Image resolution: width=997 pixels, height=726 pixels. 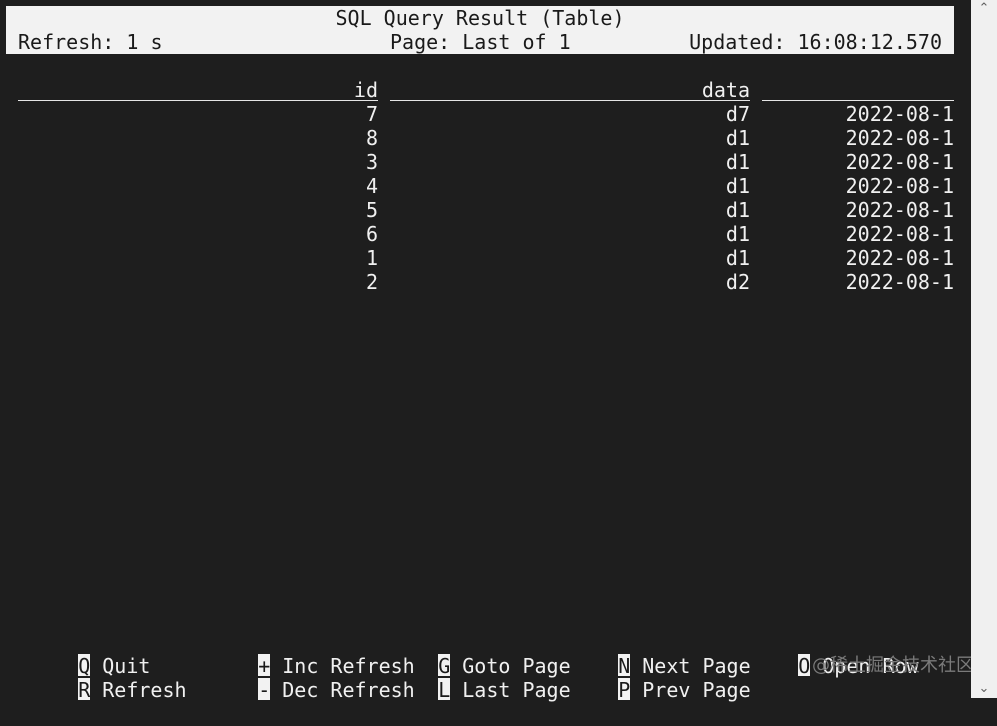 What do you see at coordinates (486, 282) in the screenshot?
I see `table-row: 2 d2 2022-08-1` at bounding box center [486, 282].